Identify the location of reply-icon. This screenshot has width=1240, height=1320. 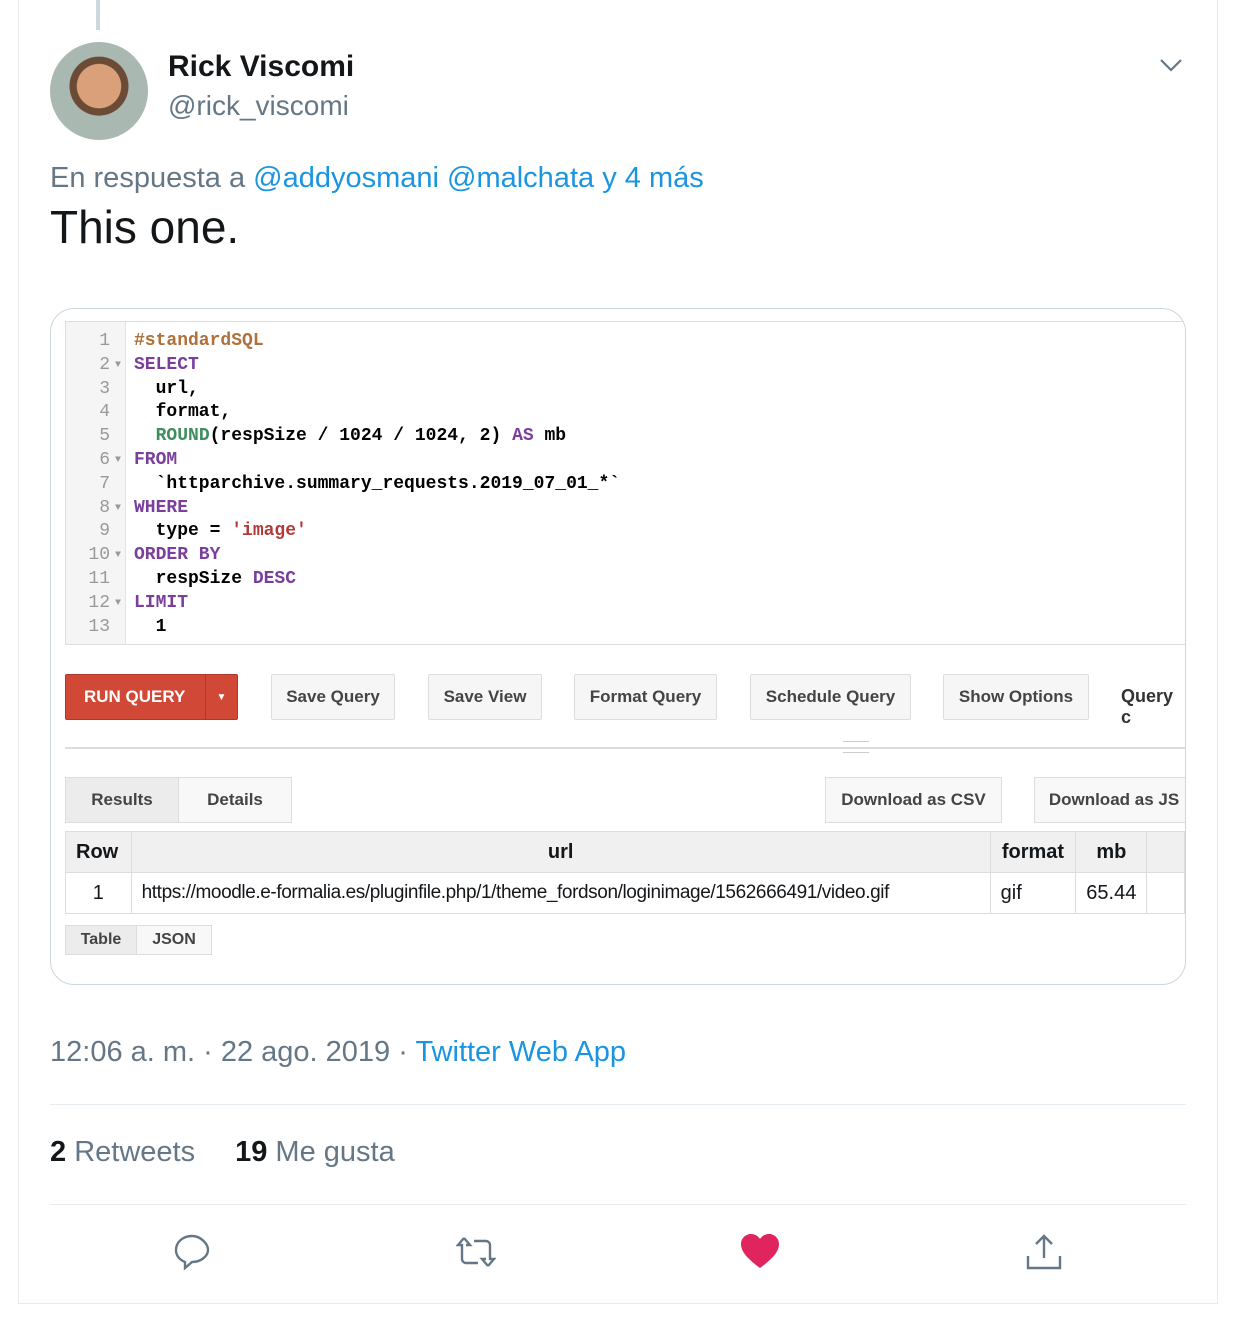
(192, 1252).